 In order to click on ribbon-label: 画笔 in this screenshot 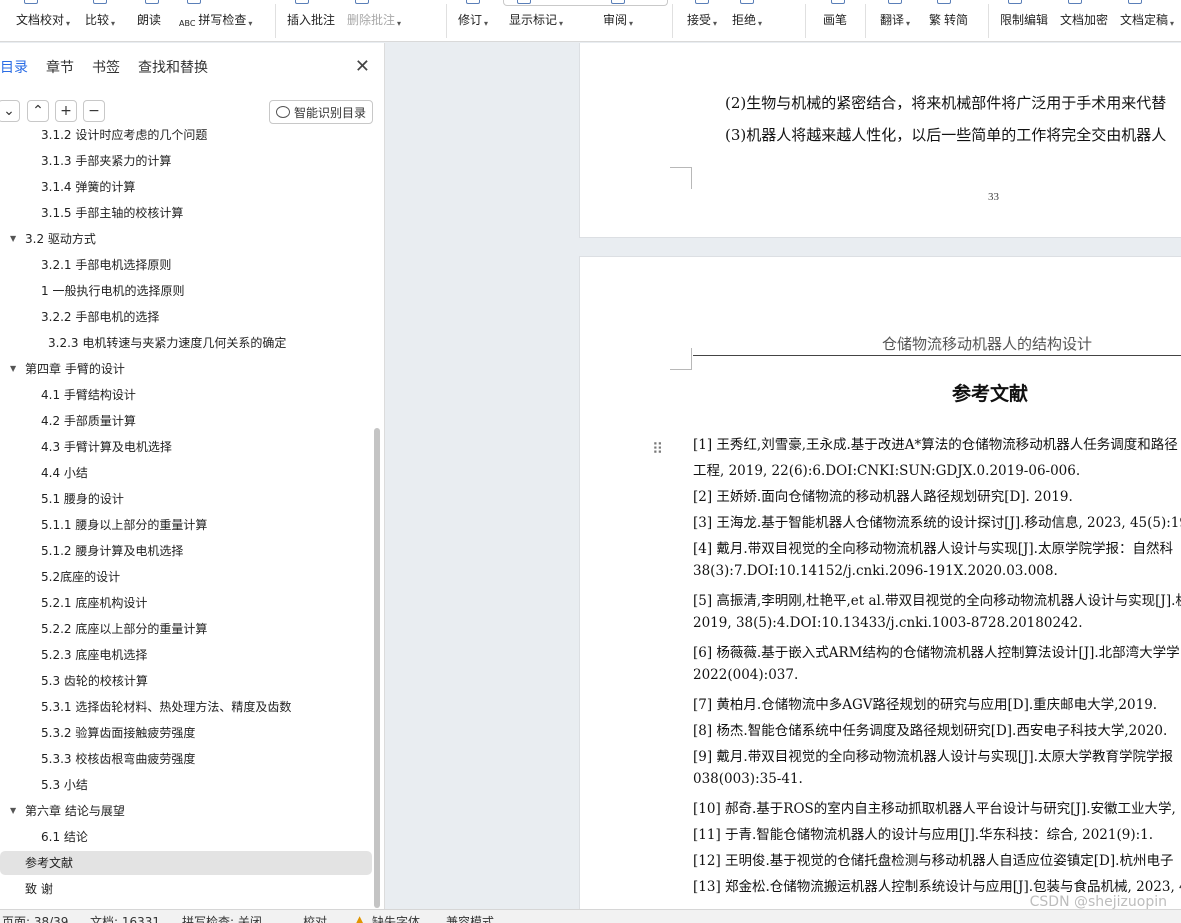, I will do `click(835, 20)`.